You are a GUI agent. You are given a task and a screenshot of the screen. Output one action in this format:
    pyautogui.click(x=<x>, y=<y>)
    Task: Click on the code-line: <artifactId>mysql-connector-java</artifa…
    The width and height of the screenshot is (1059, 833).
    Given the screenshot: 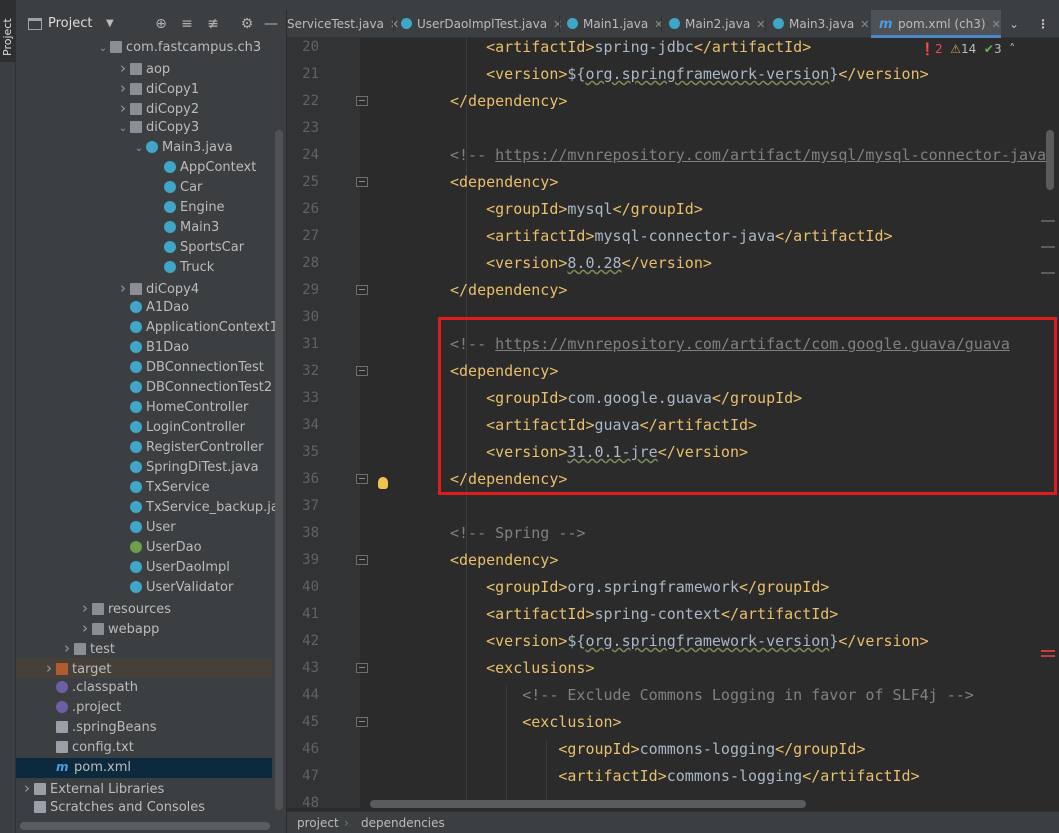 What is the action you would take?
    pyautogui.click(x=671, y=236)
    